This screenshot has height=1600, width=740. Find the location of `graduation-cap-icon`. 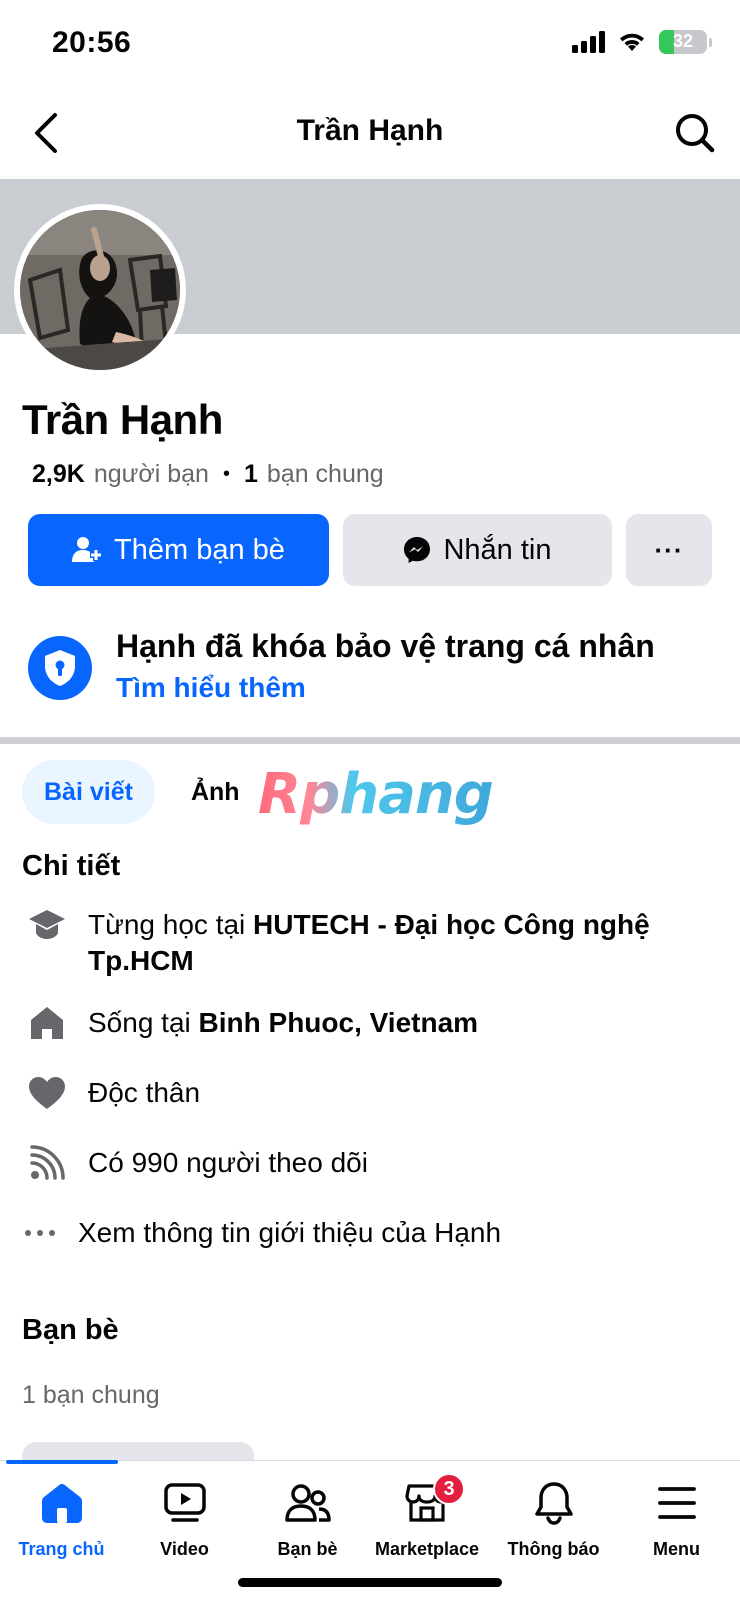

graduation-cap-icon is located at coordinates (47, 925).